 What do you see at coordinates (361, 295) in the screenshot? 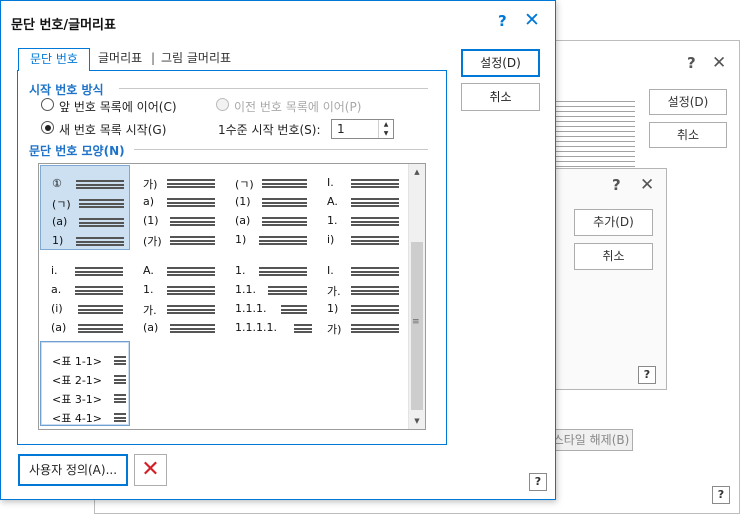
I see `number-style-option: I. 가. 1) 가)` at bounding box center [361, 295].